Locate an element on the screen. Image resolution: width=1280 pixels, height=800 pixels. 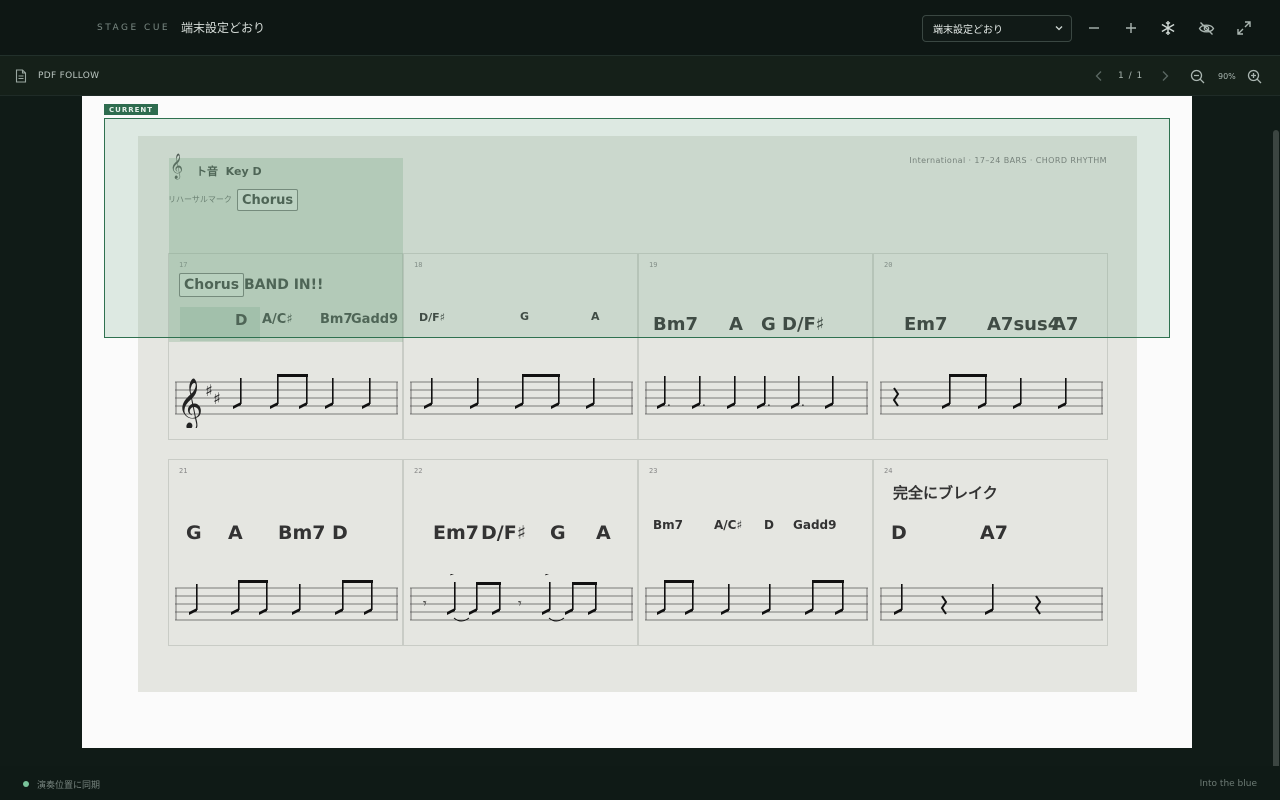
eye-off-icon is located at coordinates (1206, 28).